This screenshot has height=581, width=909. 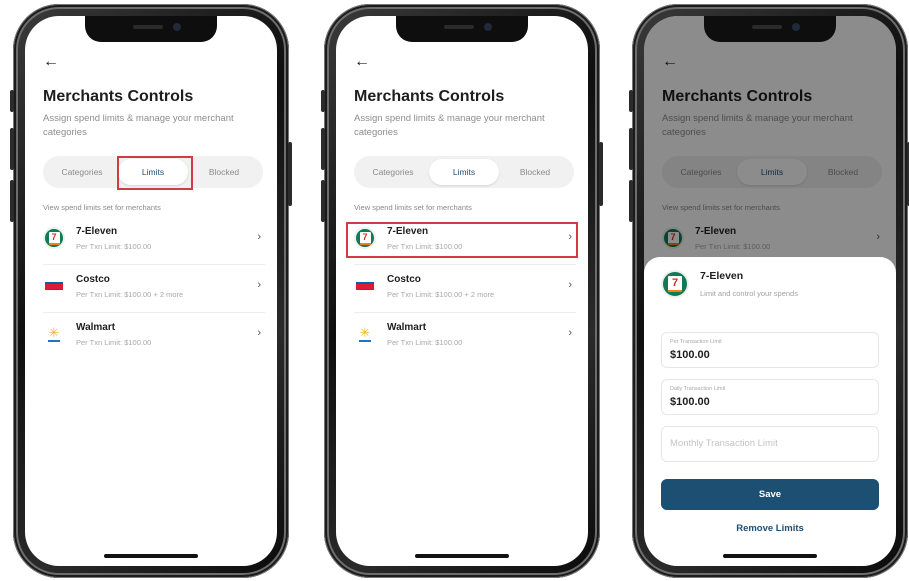 I want to click on save-button: Save, so click(x=770, y=494).